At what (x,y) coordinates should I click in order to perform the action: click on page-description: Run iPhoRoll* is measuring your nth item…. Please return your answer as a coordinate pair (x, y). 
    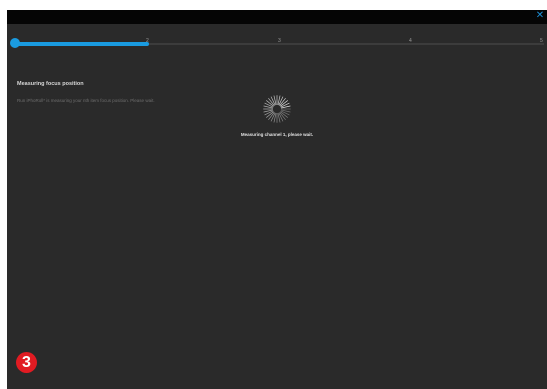
    Looking at the image, I should click on (86, 100).